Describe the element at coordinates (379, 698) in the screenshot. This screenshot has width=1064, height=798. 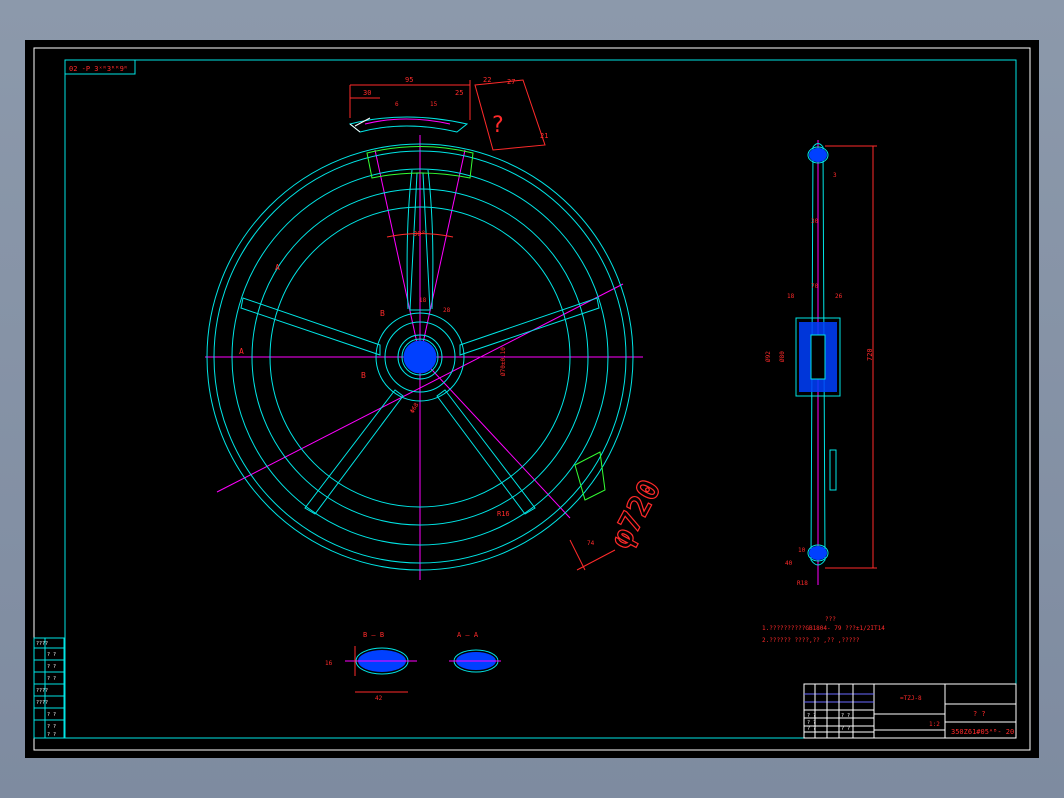
I see `section-dim: 42` at that location.